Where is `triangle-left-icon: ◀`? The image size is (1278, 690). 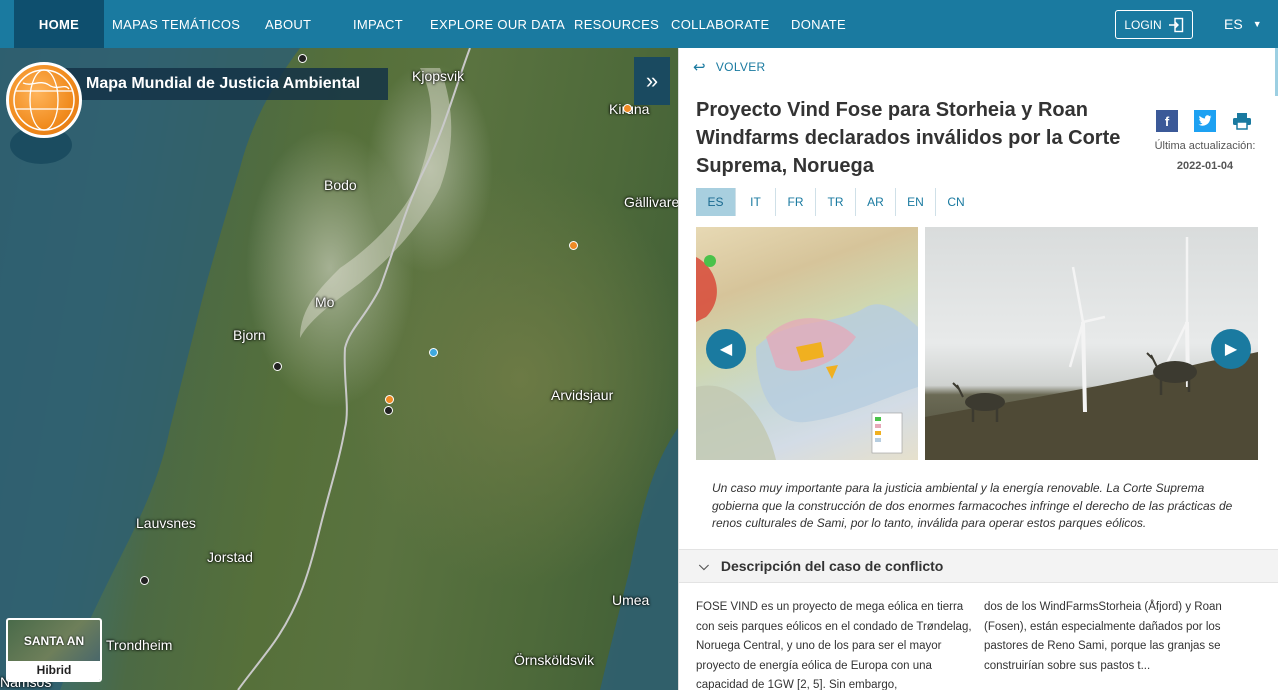
triangle-left-icon: ◀ is located at coordinates (726, 349).